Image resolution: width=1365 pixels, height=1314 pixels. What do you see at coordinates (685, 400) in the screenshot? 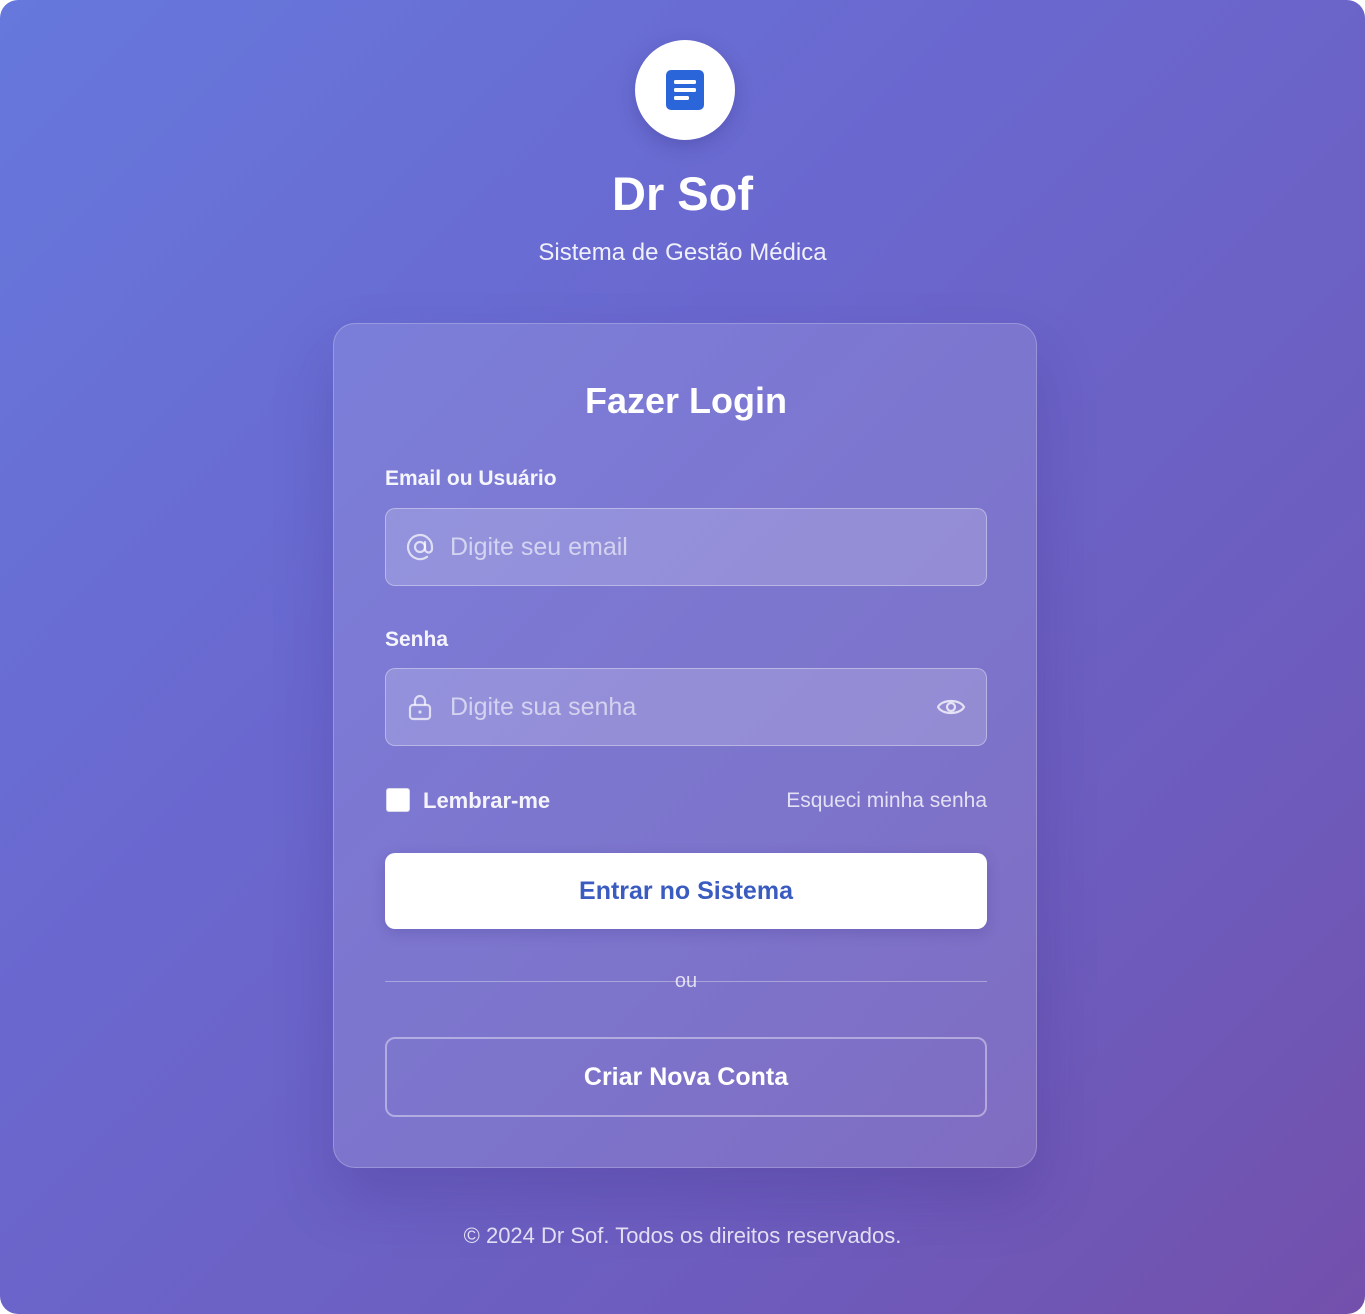
I see `login-title: Fazer Login` at bounding box center [685, 400].